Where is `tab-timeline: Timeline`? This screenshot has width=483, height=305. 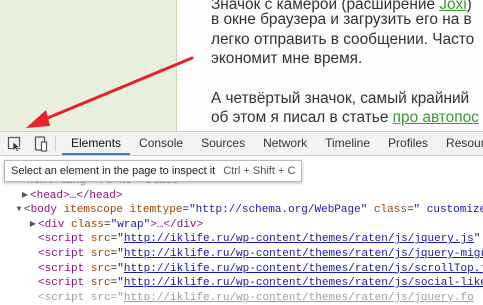 tab-timeline: Timeline is located at coordinates (347, 143).